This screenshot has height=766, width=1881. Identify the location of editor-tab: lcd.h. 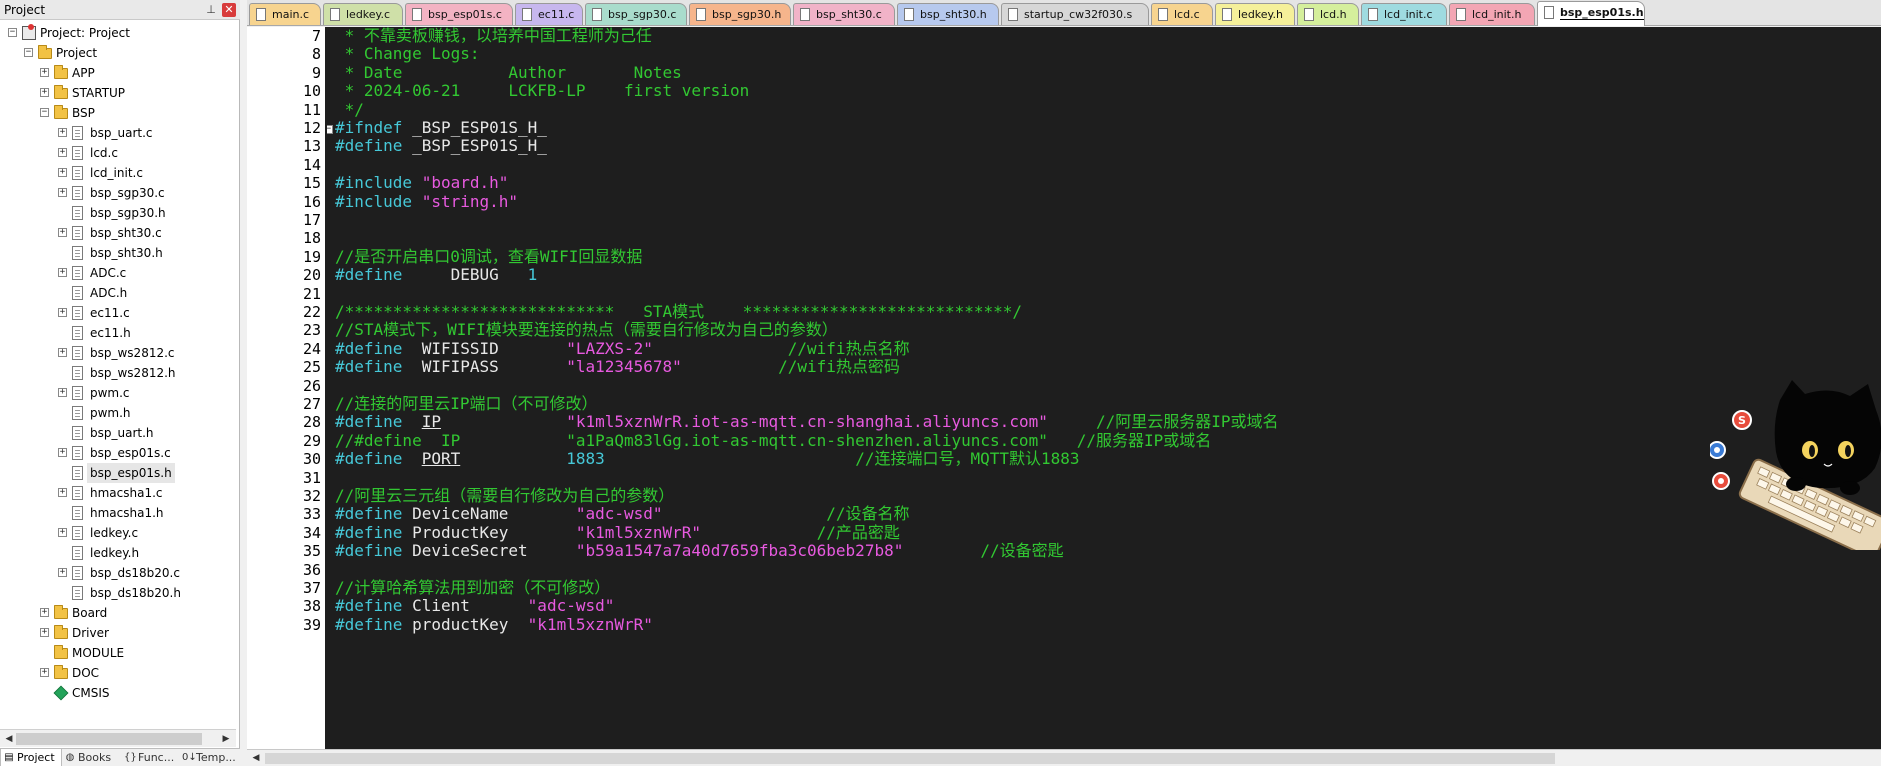
(1328, 14).